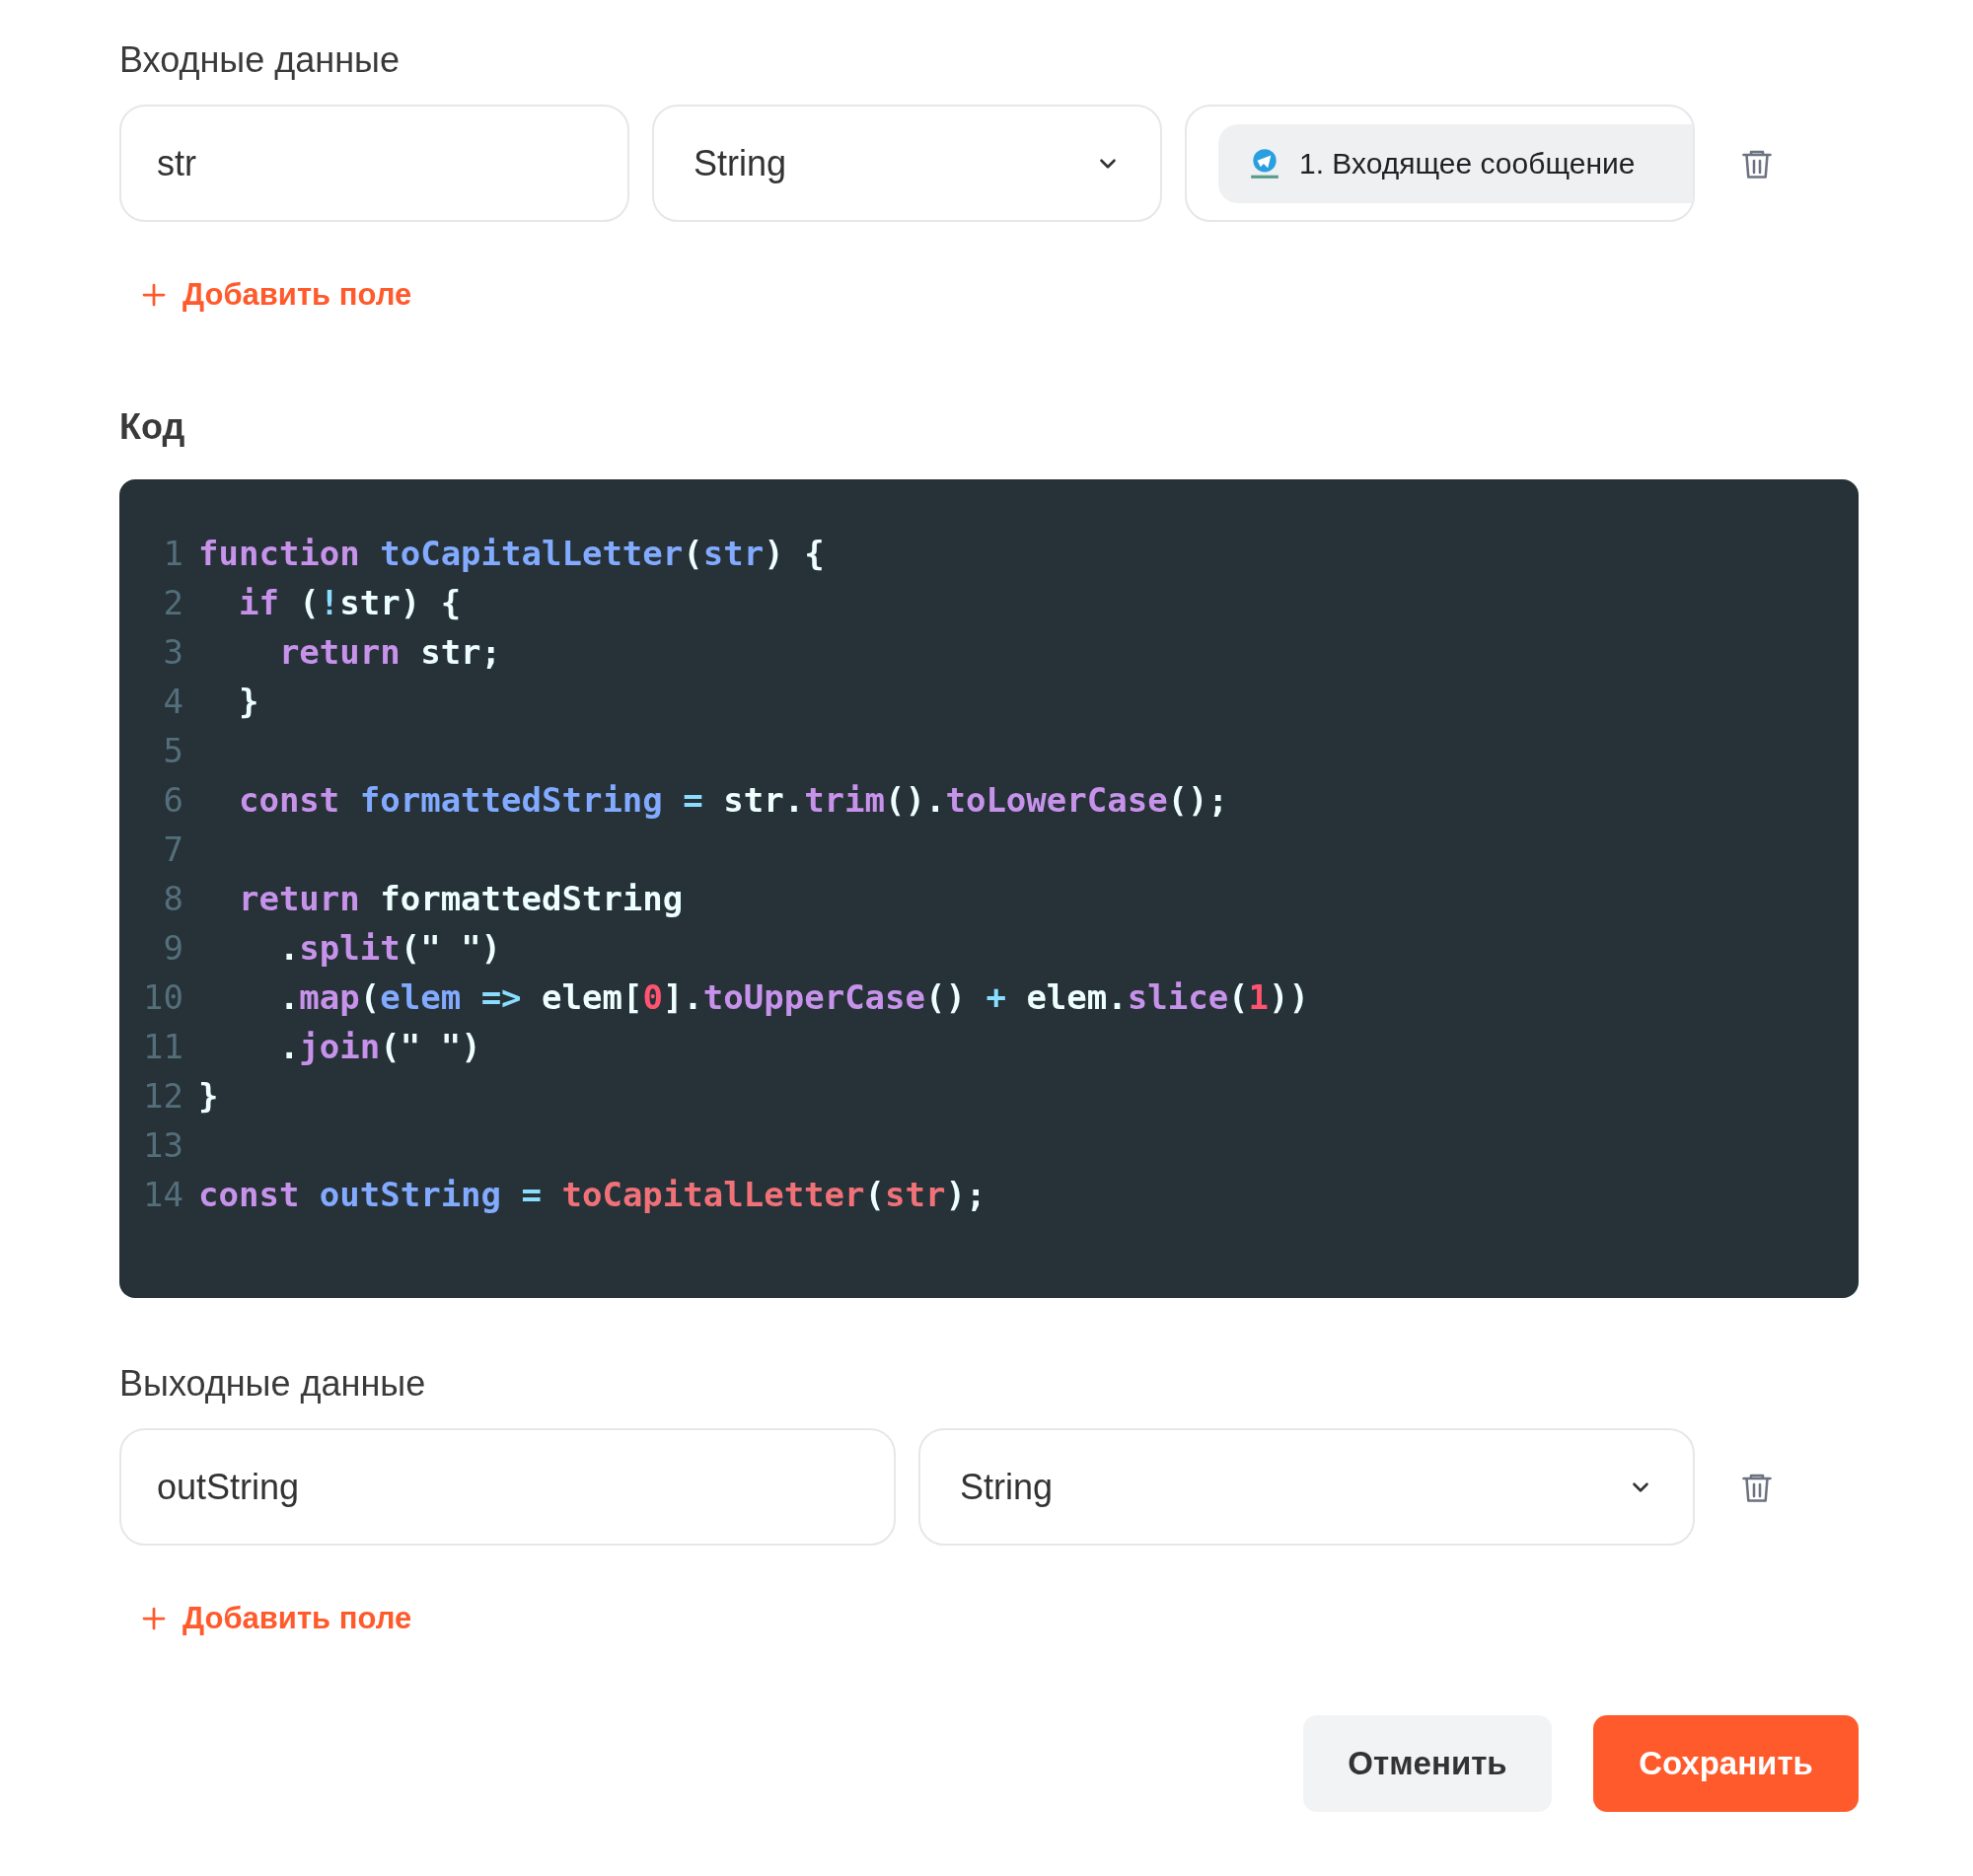  What do you see at coordinates (172, 603) in the screenshot?
I see `line-number: 2` at bounding box center [172, 603].